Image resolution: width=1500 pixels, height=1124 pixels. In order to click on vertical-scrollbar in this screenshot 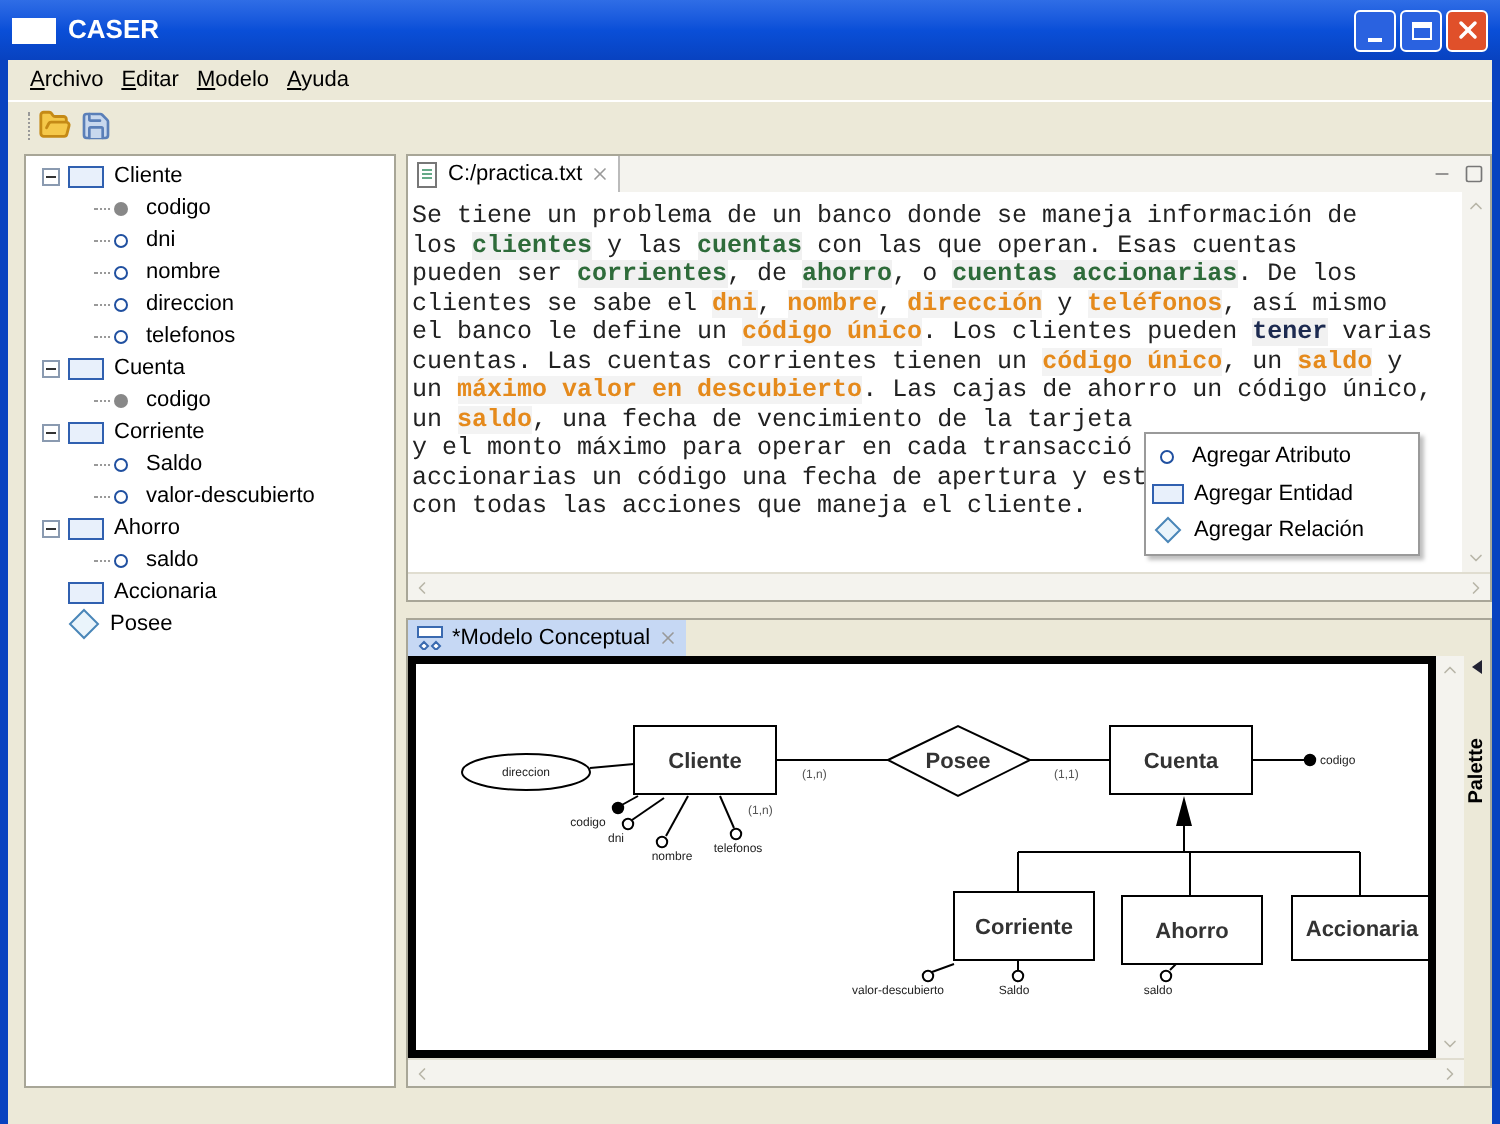, I will do `click(1476, 382)`.